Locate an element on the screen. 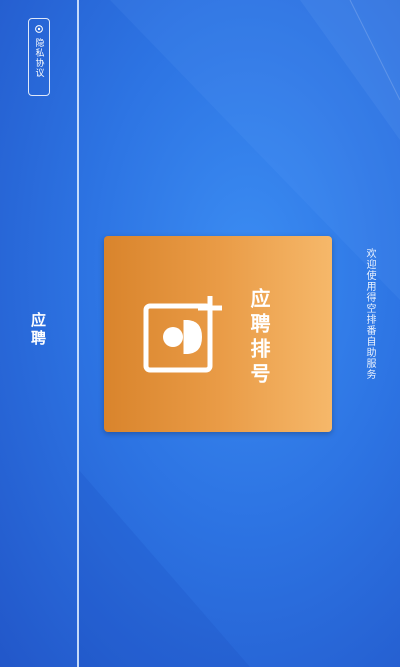 The width and height of the screenshot is (400, 667). privacy-agreement-label: 隐私协议 is located at coordinates (38, 58).